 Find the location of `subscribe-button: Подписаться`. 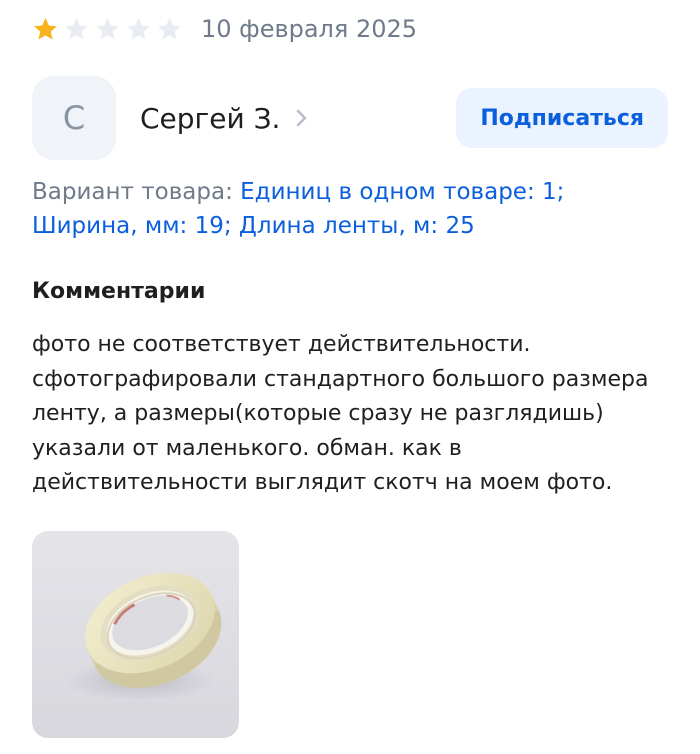

subscribe-button: Подписаться is located at coordinates (562, 118).